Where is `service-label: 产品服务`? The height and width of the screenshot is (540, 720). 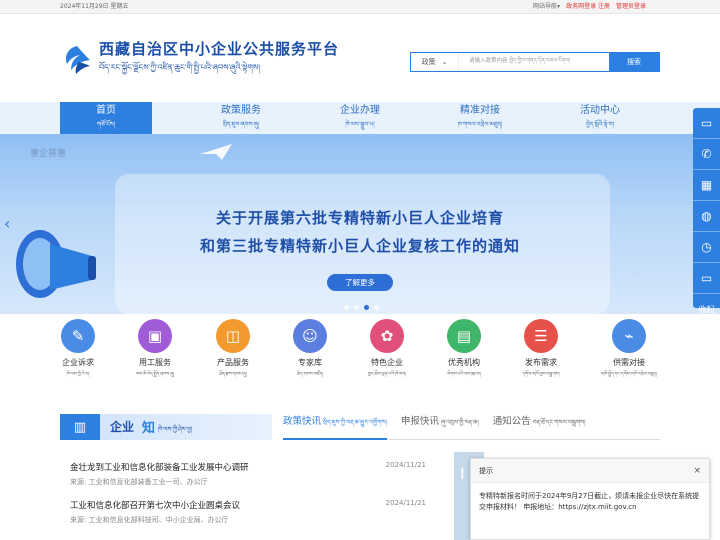
service-label: 产品服务 is located at coordinates (233, 362).